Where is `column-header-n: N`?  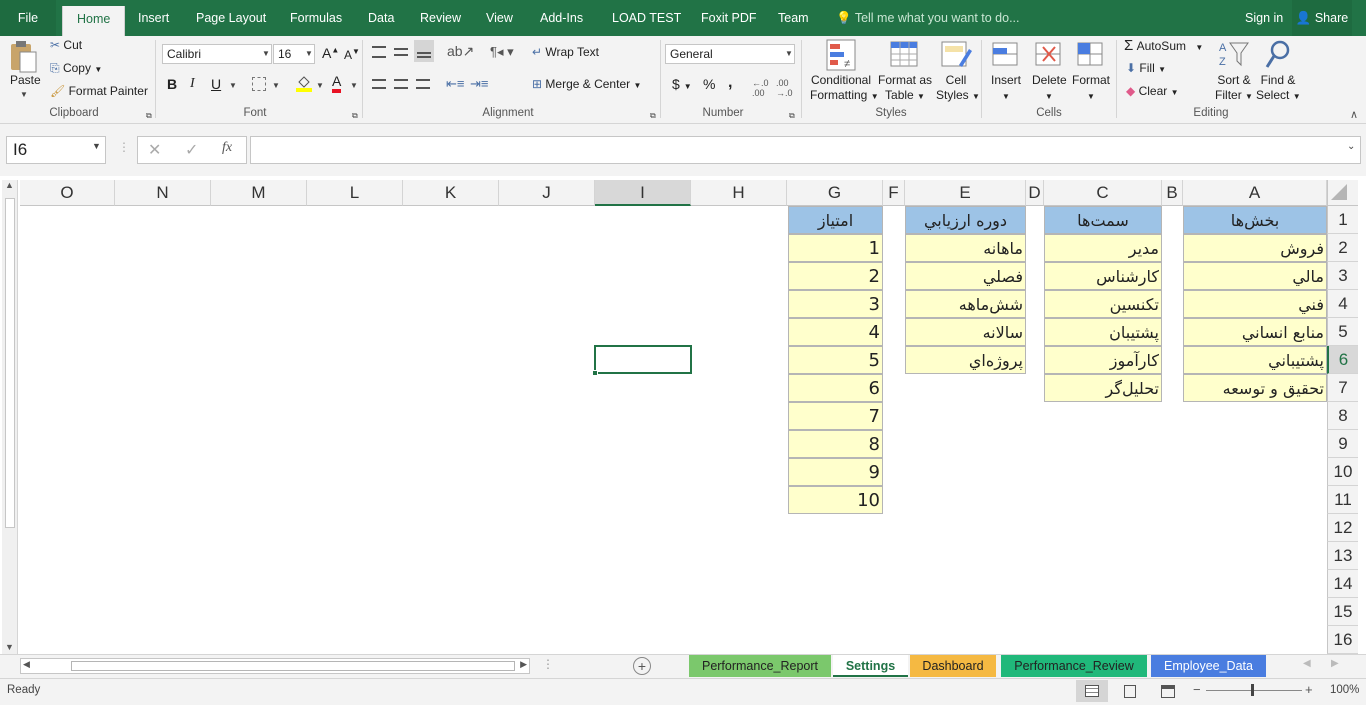
column-header-n: N is located at coordinates (163, 193).